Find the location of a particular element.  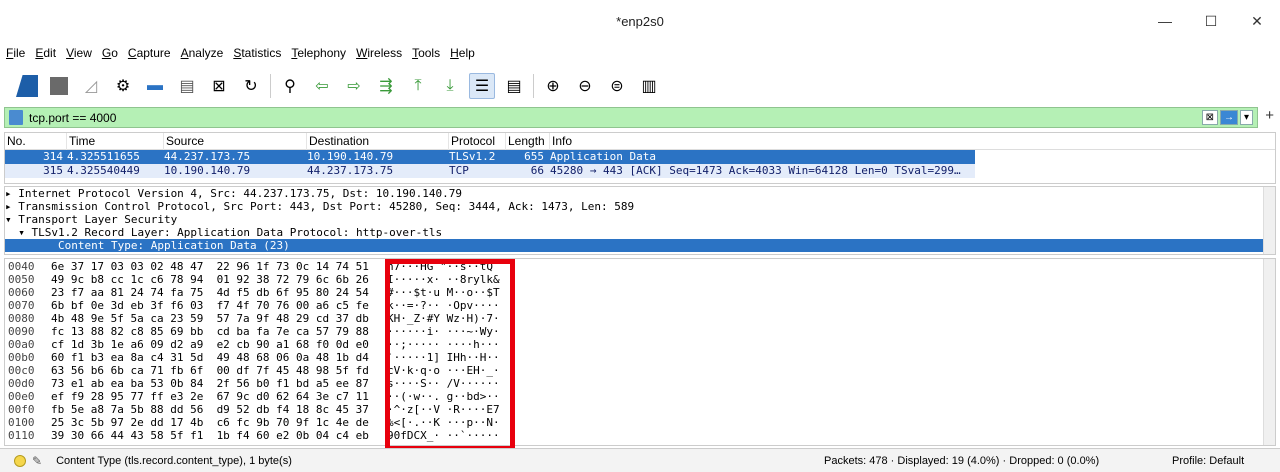

hex-offset: 0110 is located at coordinates (21, 435).